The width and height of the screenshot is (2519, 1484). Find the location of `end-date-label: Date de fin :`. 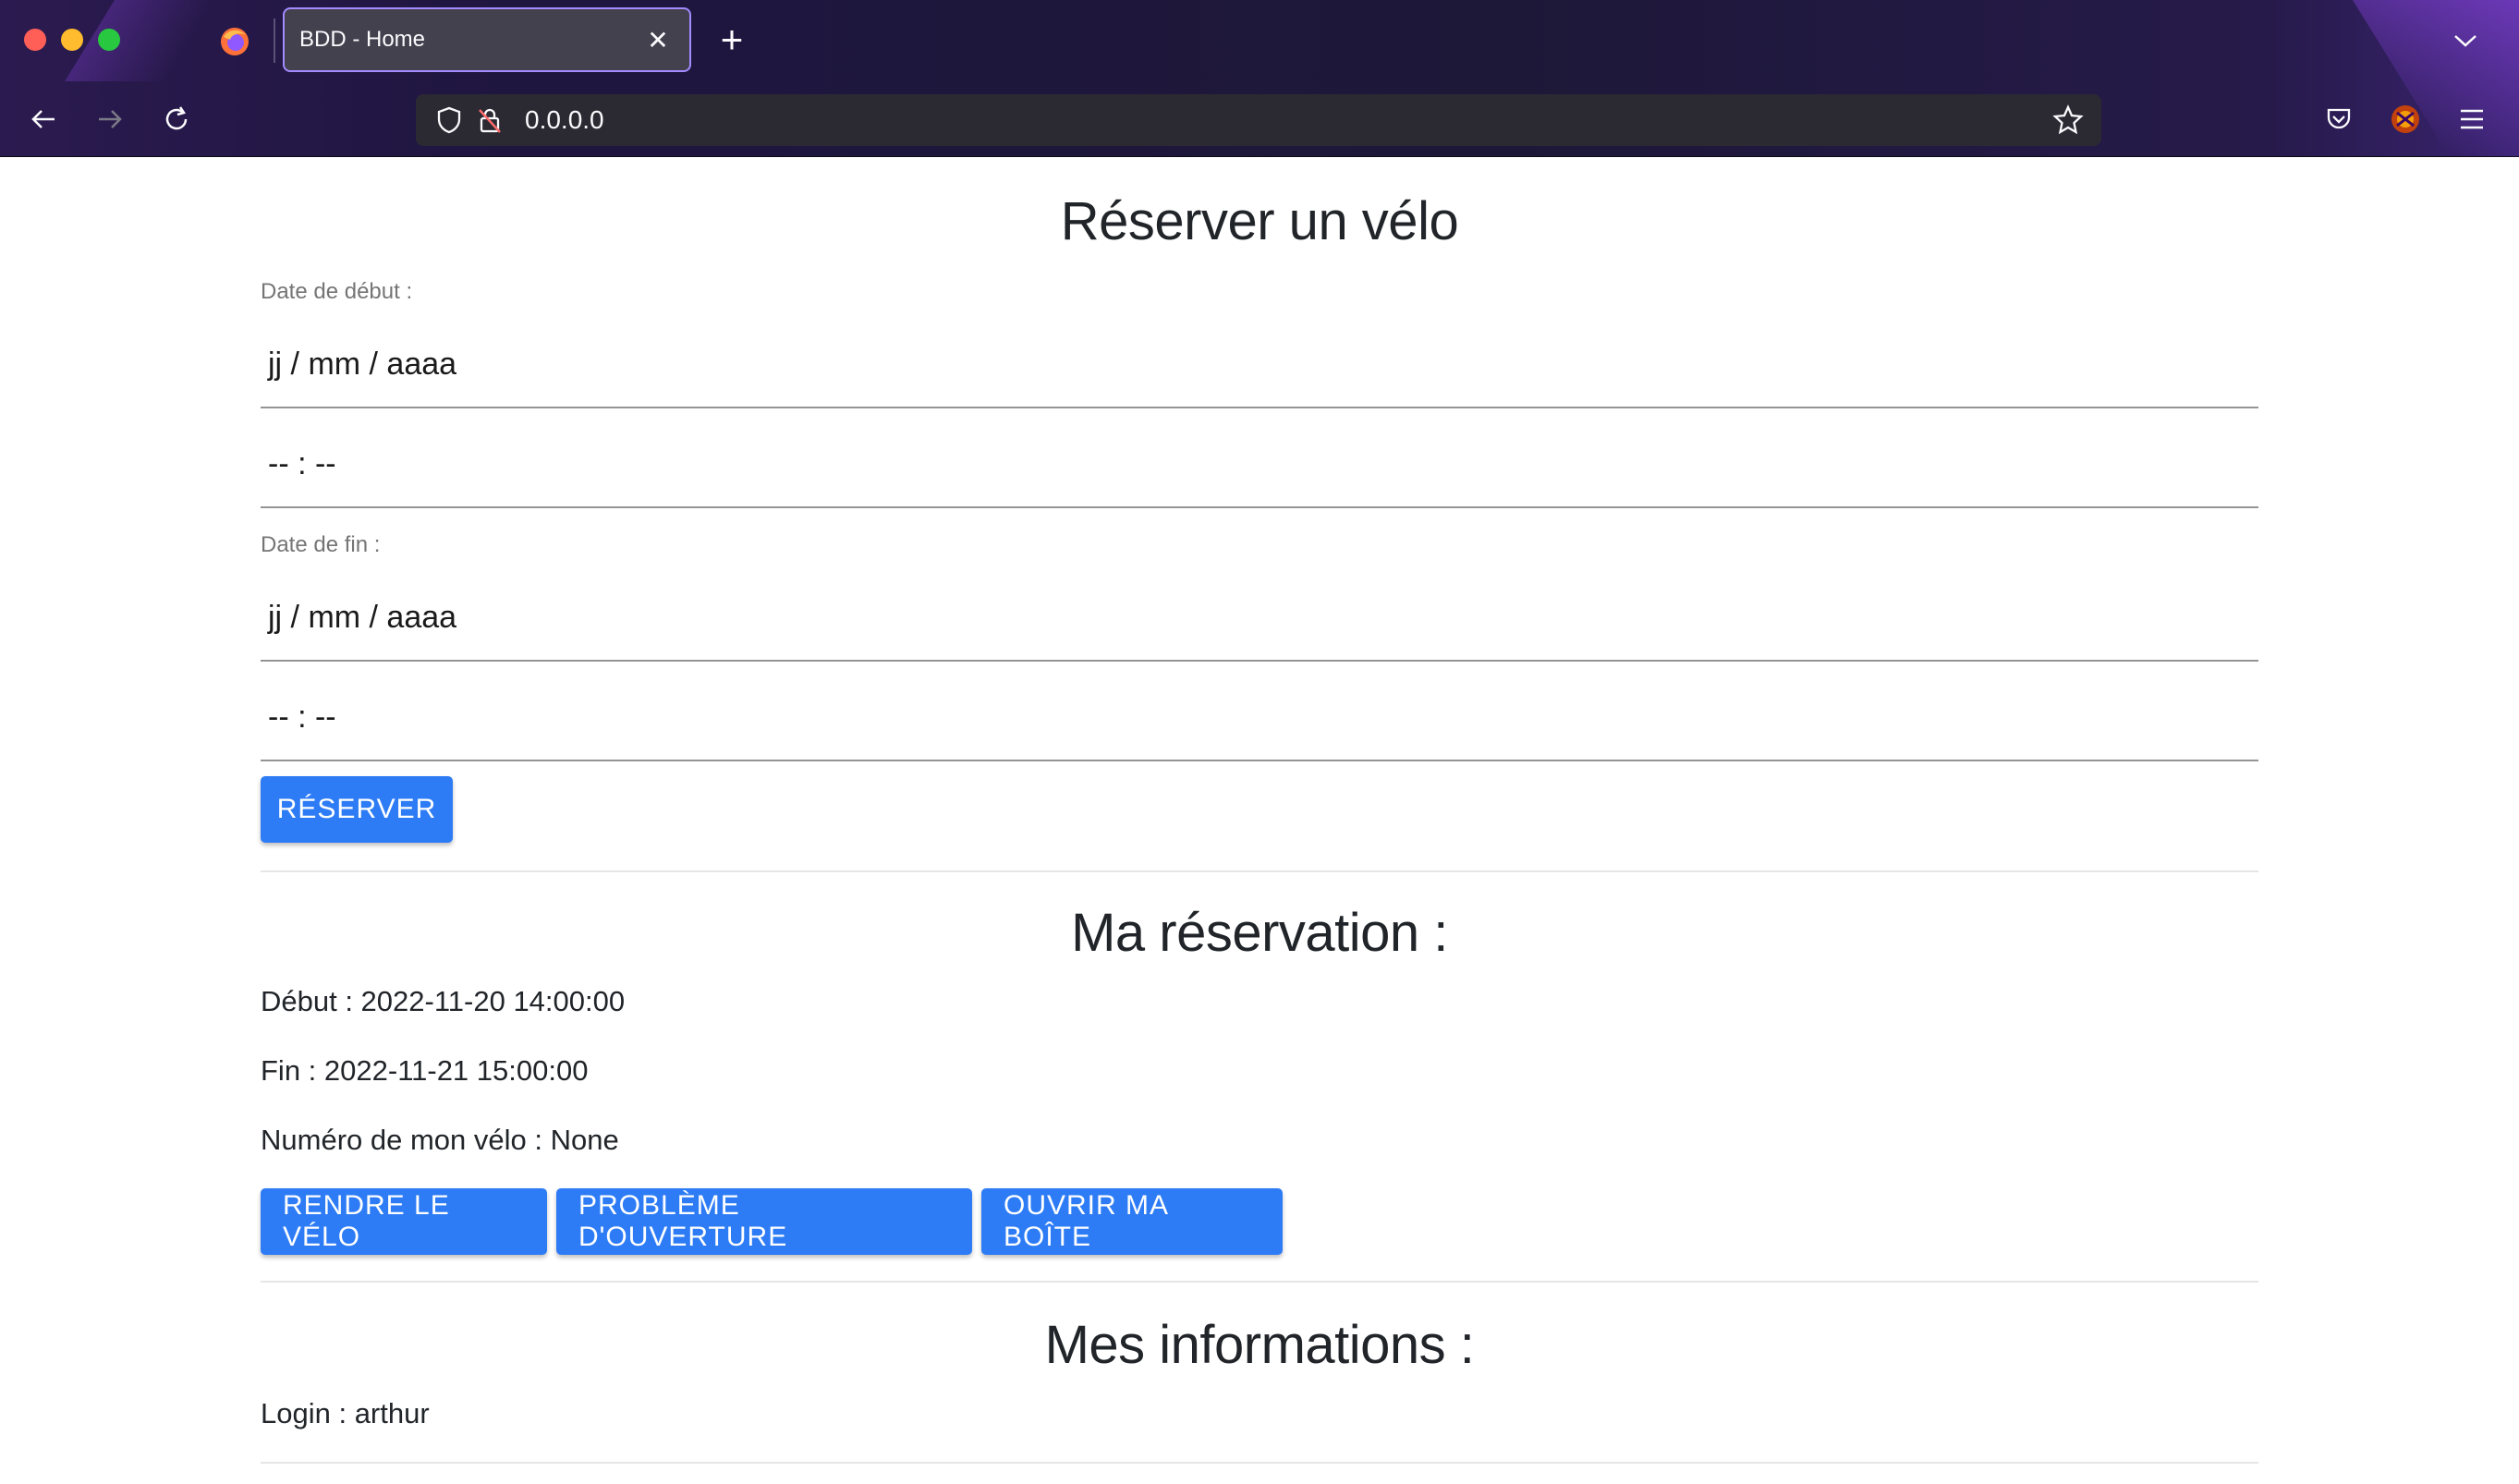

end-date-label: Date de fin : is located at coordinates (321, 544).